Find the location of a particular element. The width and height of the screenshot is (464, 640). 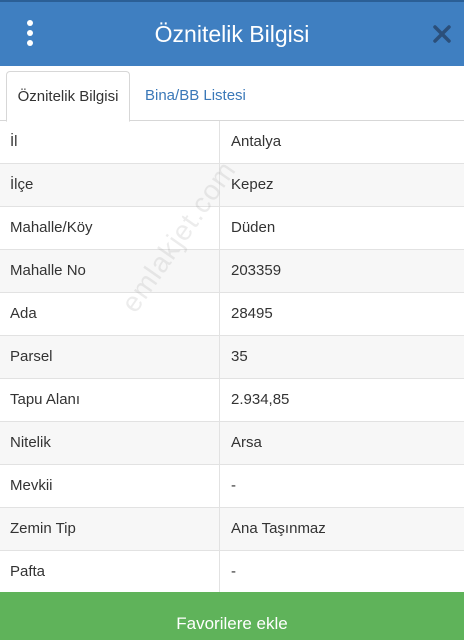

header-bar: Öznitelik Bilgisi is located at coordinates (232, 33).